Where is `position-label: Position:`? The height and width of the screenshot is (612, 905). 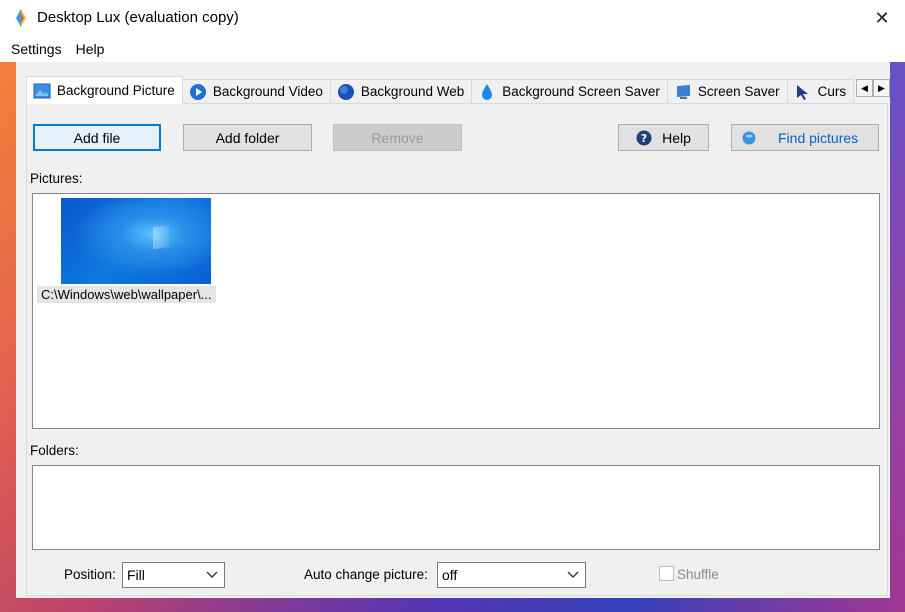
position-label: Position: is located at coordinates (90, 574).